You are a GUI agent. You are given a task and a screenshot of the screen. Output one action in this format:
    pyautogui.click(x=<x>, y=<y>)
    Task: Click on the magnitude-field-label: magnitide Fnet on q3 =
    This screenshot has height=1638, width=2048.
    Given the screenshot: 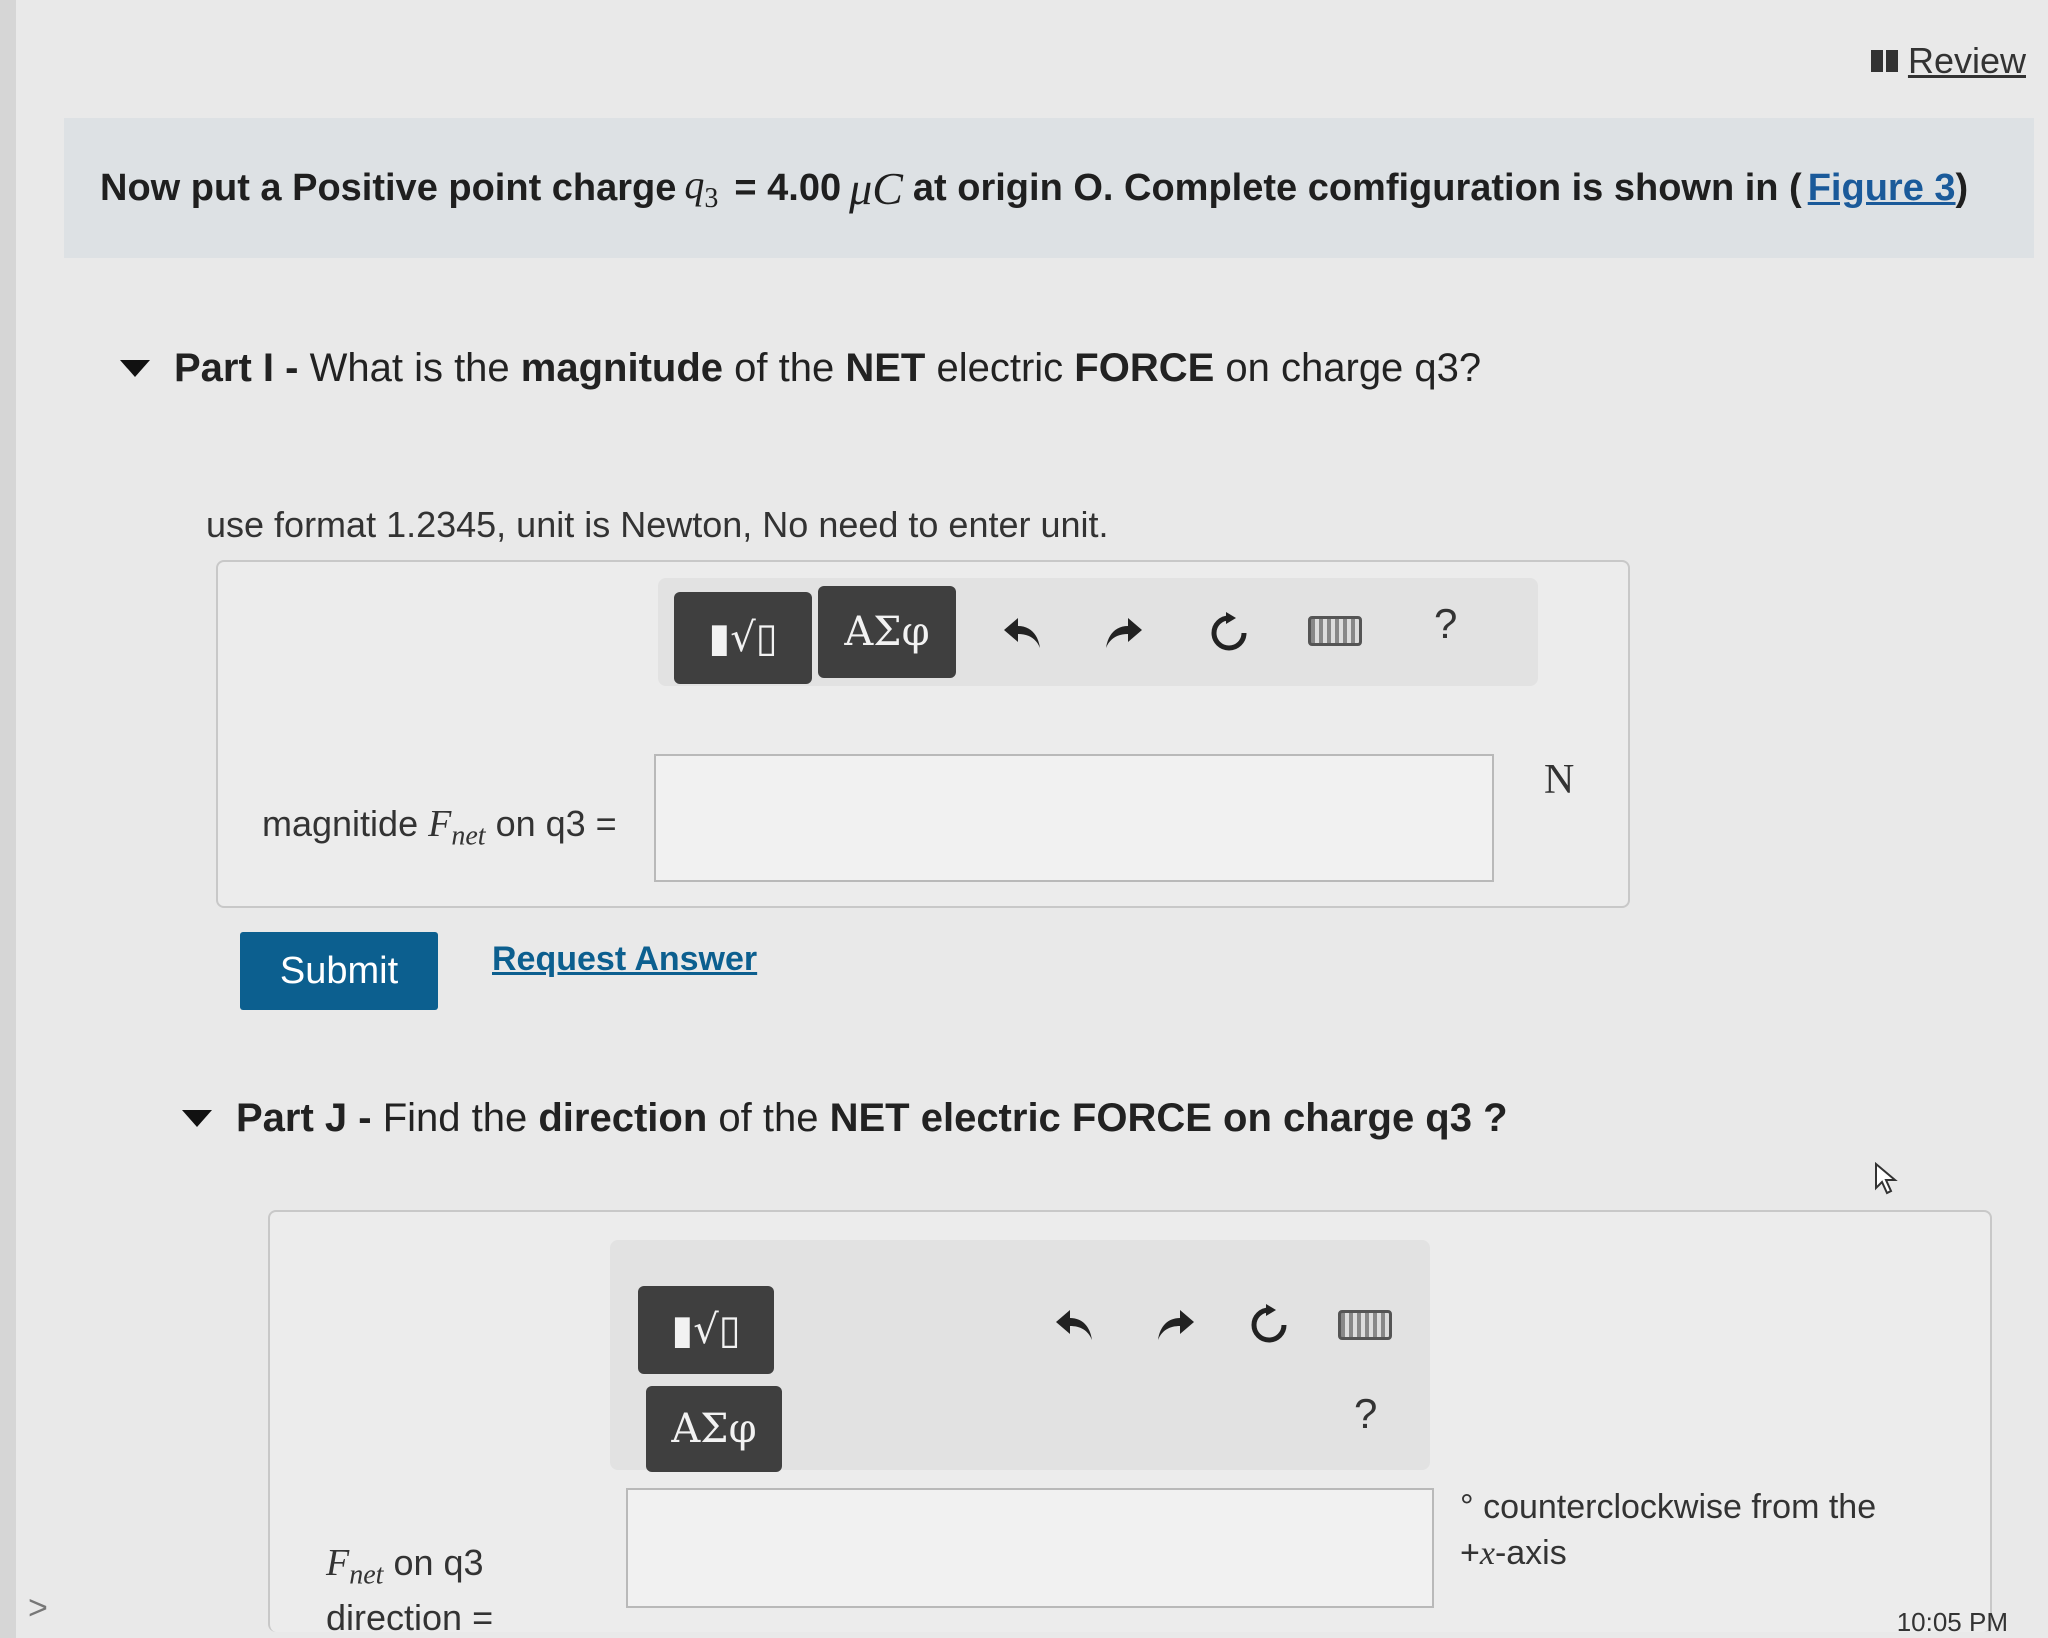 What is the action you would take?
    pyautogui.click(x=439, y=827)
    